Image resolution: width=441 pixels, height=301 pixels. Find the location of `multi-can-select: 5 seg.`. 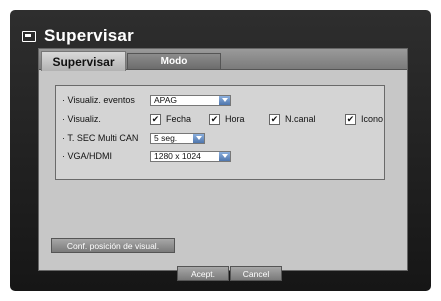

multi-can-select: 5 seg. is located at coordinates (177, 138).